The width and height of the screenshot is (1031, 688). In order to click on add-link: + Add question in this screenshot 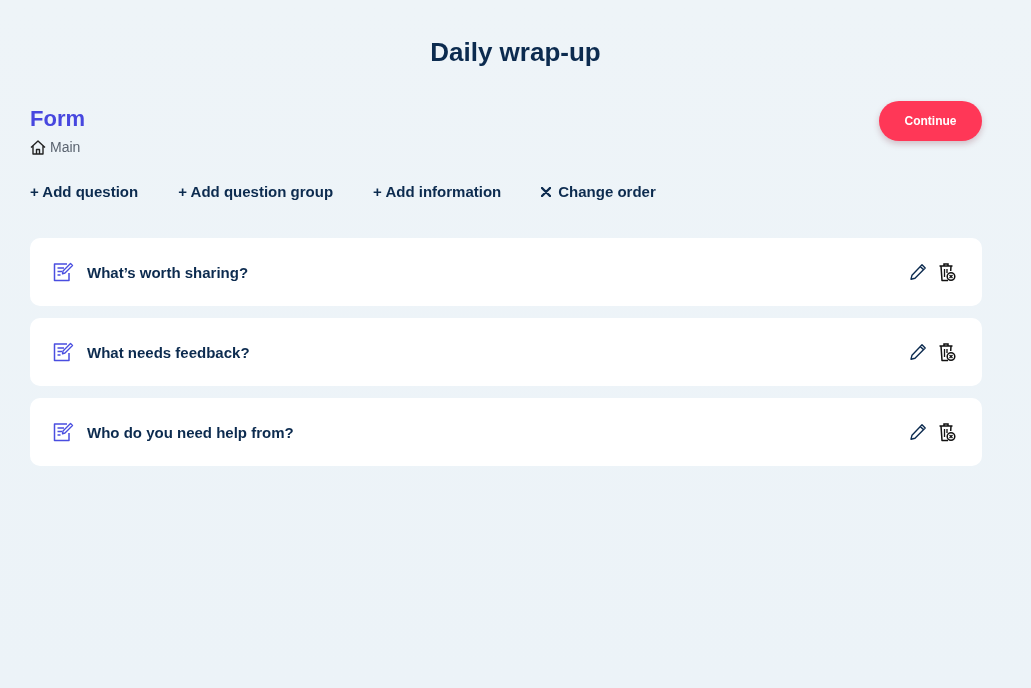, I will do `click(84, 192)`.